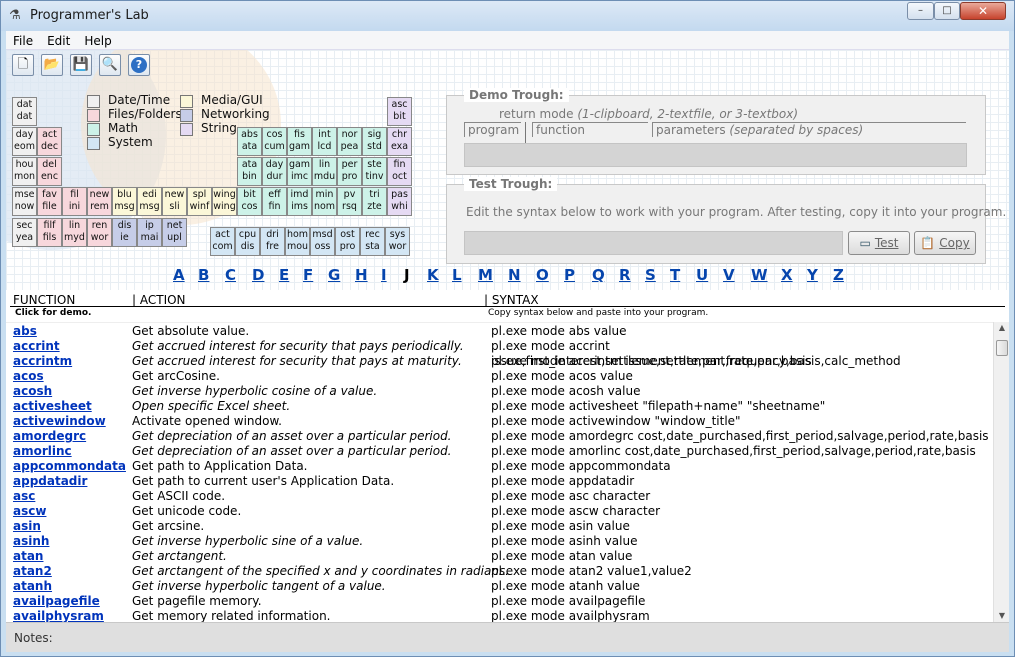 The image size is (1015, 657). Describe the element at coordinates (25, 331) in the screenshot. I see `function-link: abs` at that location.